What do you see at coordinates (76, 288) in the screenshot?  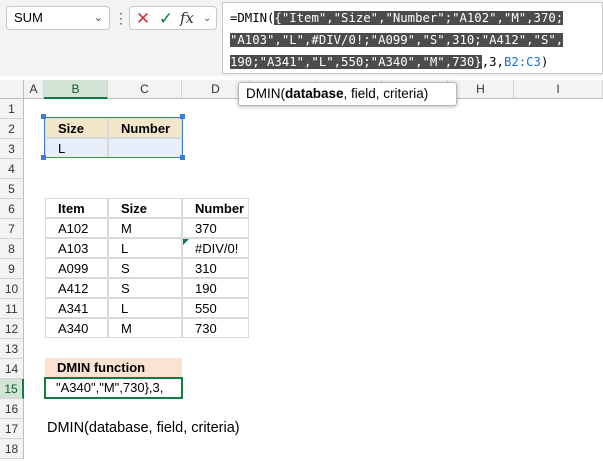 I see `table-cell: A412` at bounding box center [76, 288].